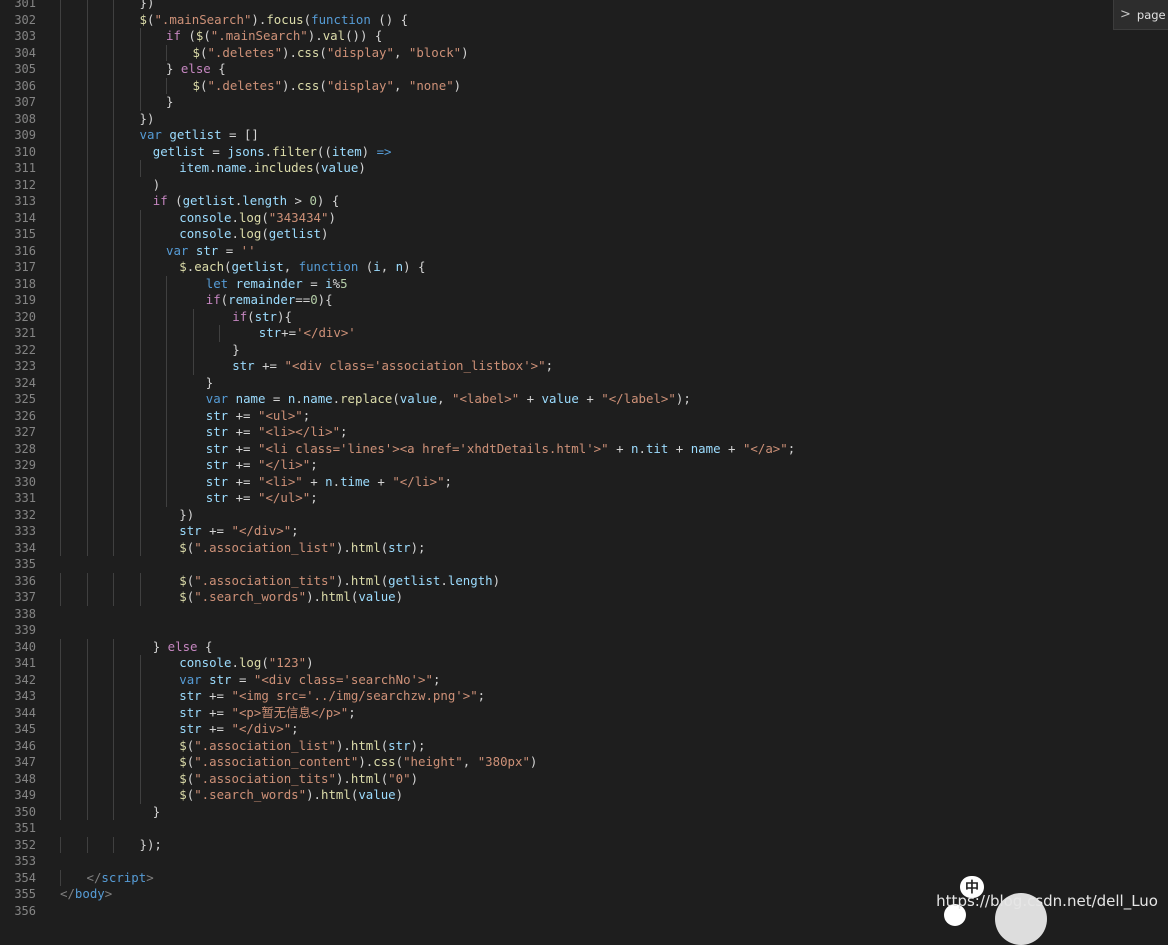  Describe the element at coordinates (418, 398) in the screenshot. I see `code-token: value` at that location.